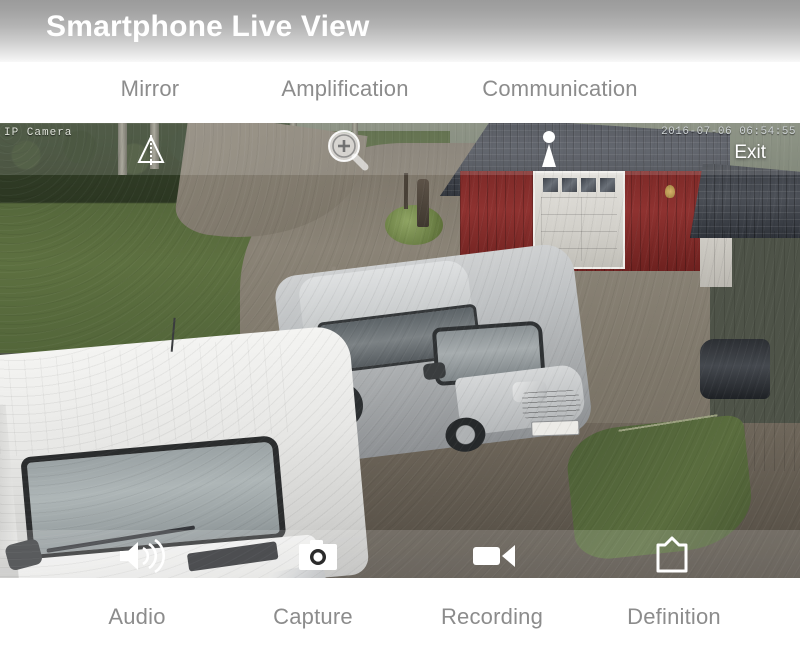 This screenshot has height=656, width=800. What do you see at coordinates (400, 617) in the screenshot?
I see `bottom-control-label-row: Audio Capture Recording Definition` at bounding box center [400, 617].